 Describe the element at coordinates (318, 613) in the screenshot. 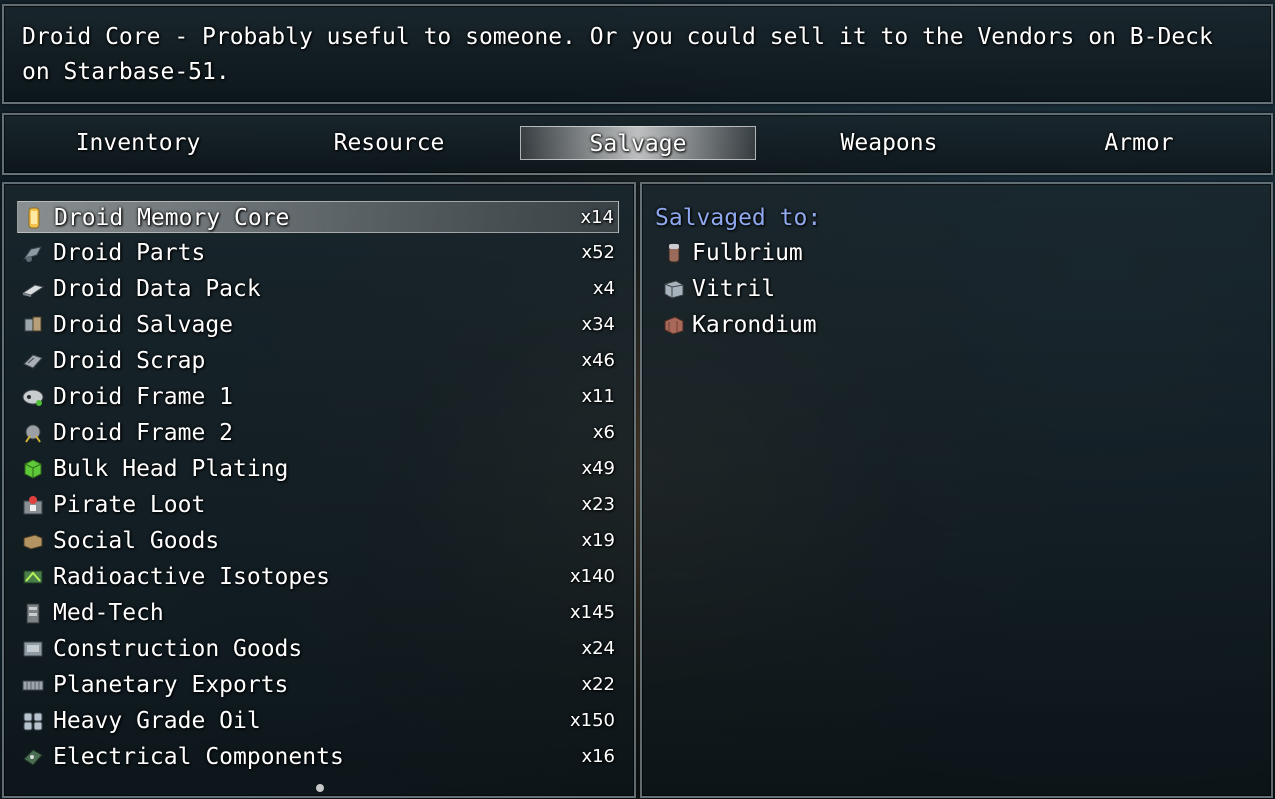

I see `list-item: Med-Tech x145` at that location.